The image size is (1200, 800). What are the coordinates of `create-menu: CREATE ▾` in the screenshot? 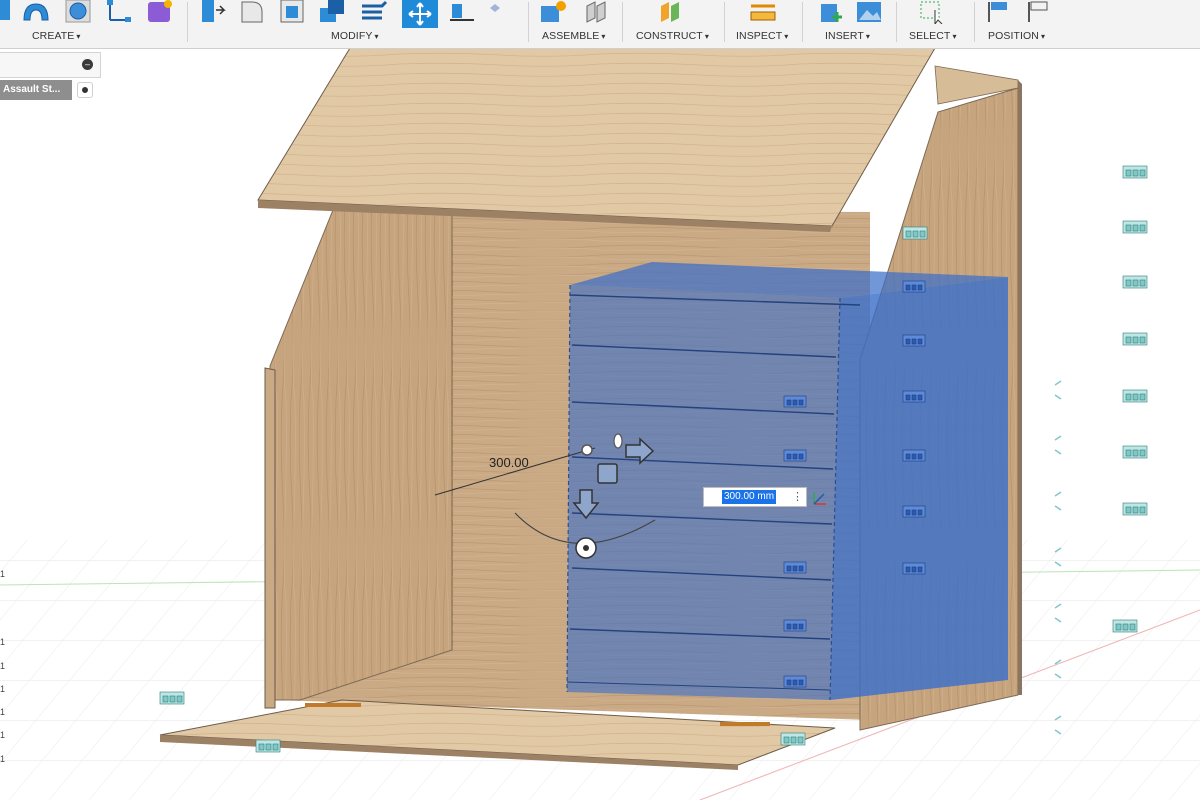 It's located at (56, 36).